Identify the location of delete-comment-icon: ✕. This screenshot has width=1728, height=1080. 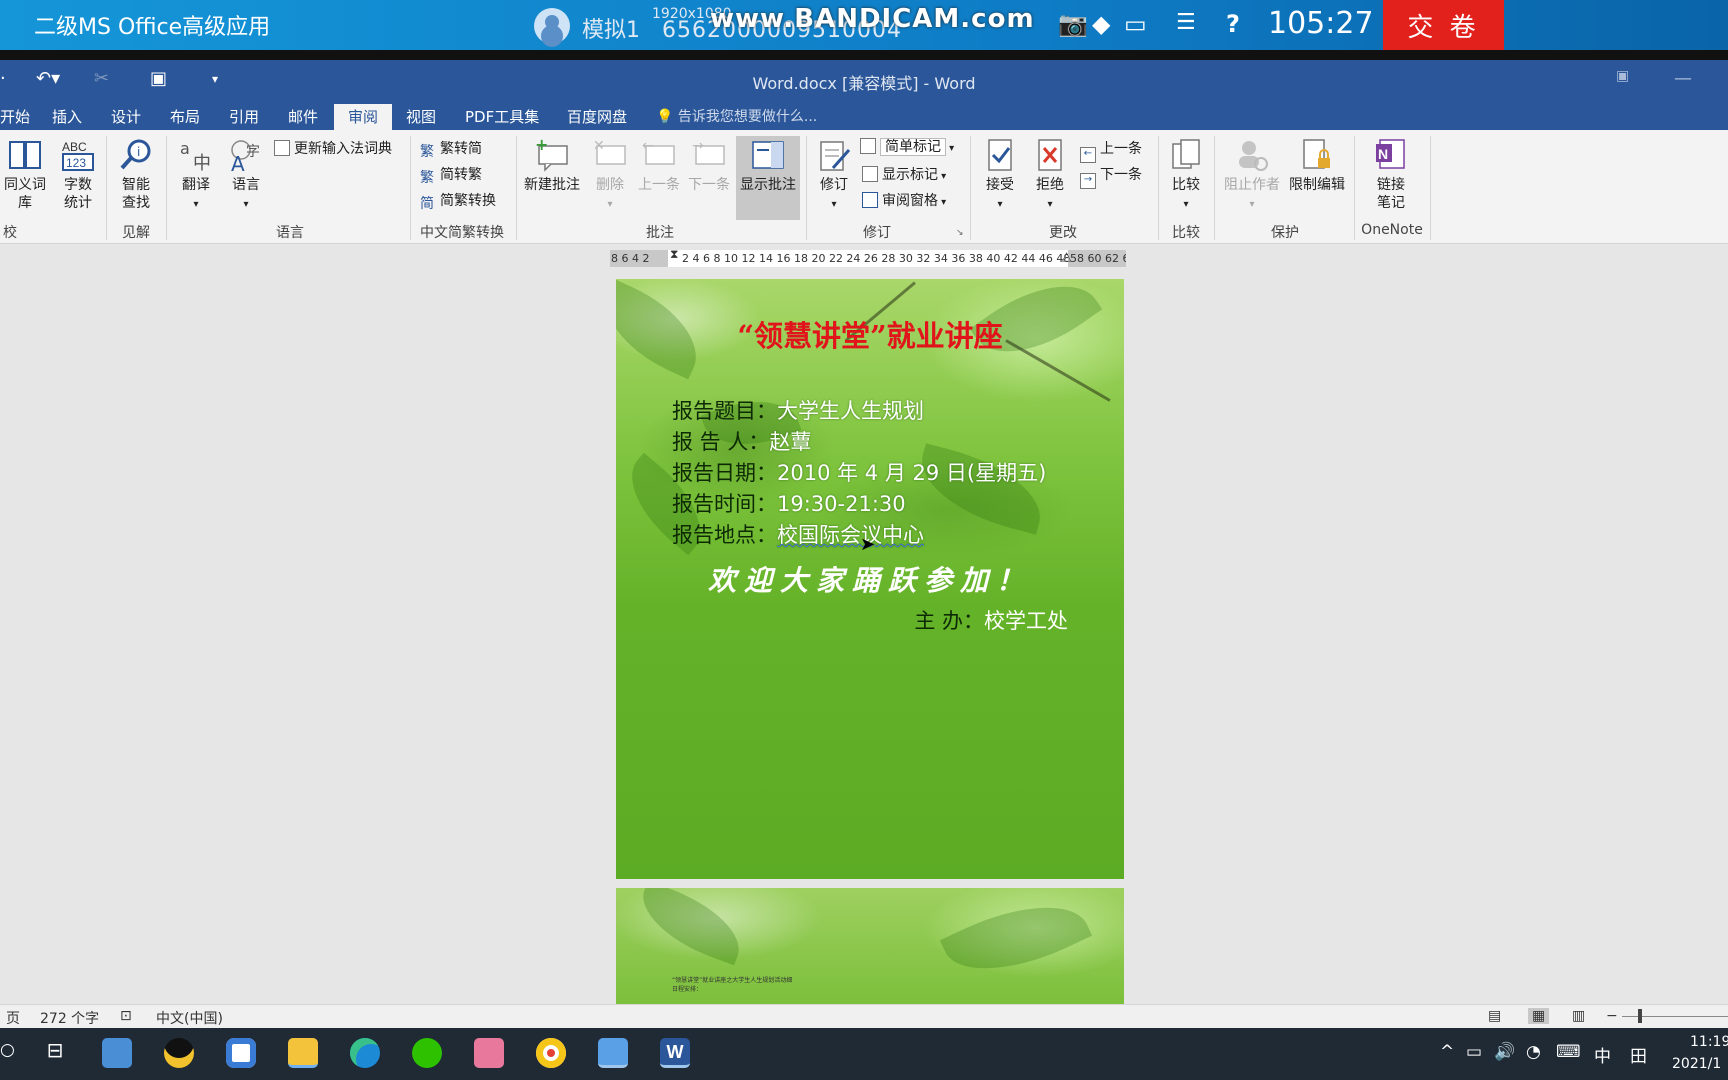
(609, 151).